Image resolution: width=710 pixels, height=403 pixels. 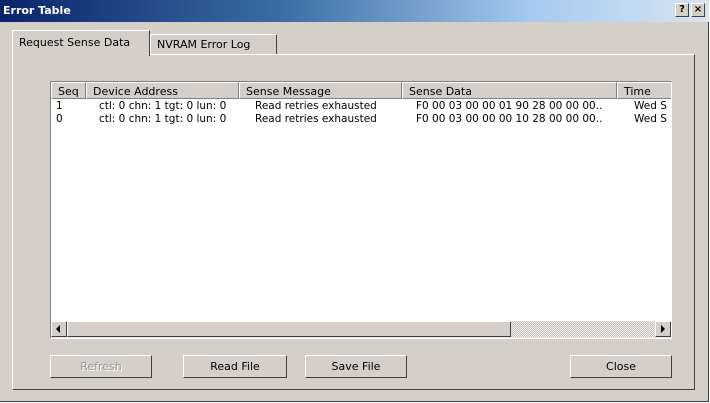 What do you see at coordinates (509, 119) in the screenshot?
I see `cell-sense-data: F0 00 03 00 00 00 10 28 00 00 00..` at bounding box center [509, 119].